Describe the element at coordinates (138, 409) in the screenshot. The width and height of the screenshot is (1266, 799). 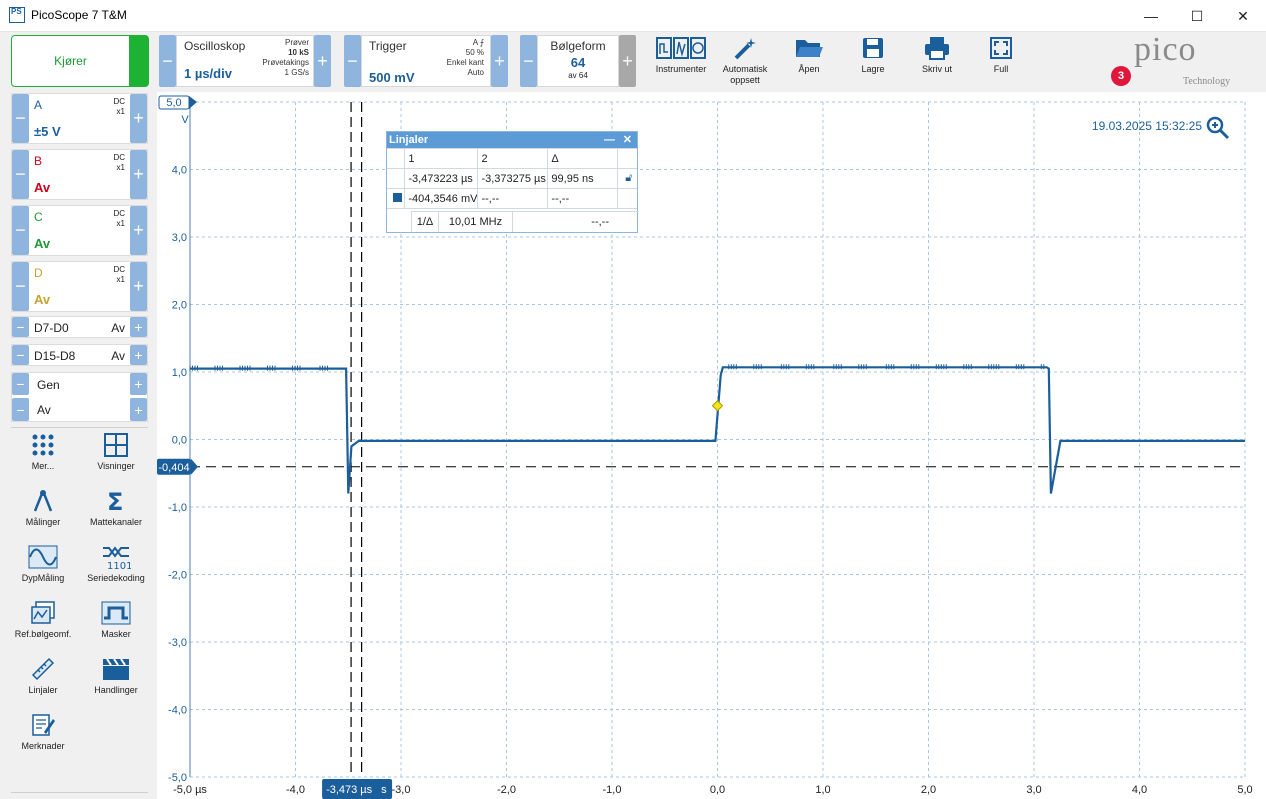
I see `gen-state-plus: +` at that location.